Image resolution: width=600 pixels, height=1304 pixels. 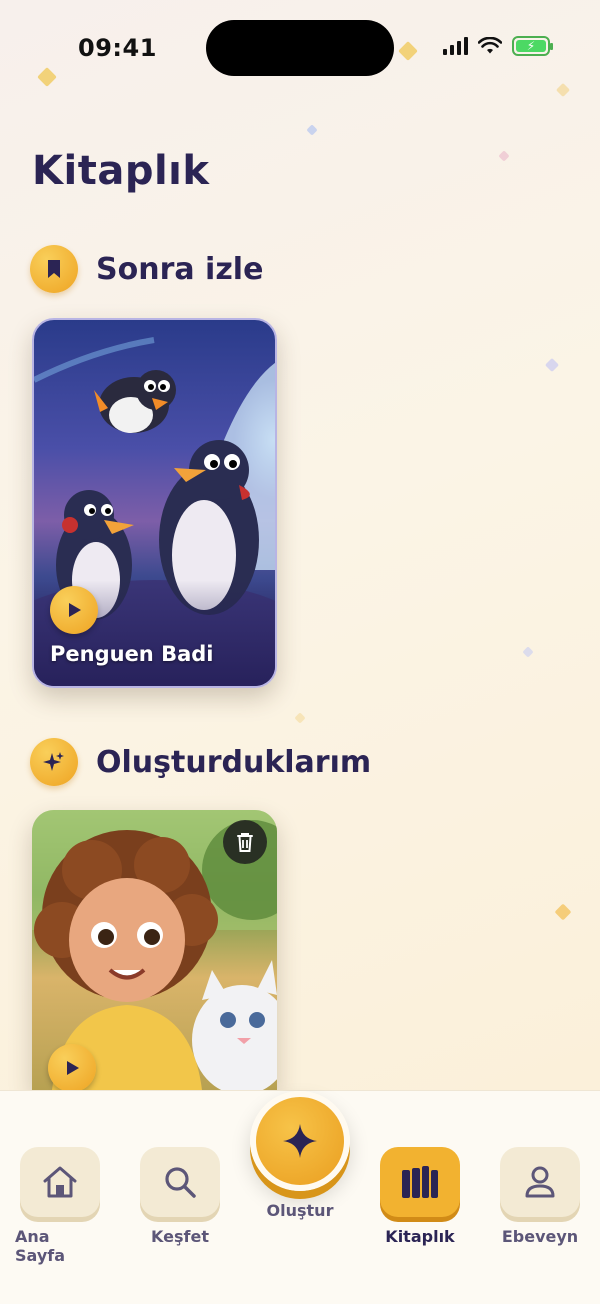 I want to click on tab-library: Kitaplık, so click(x=420, y=1196).